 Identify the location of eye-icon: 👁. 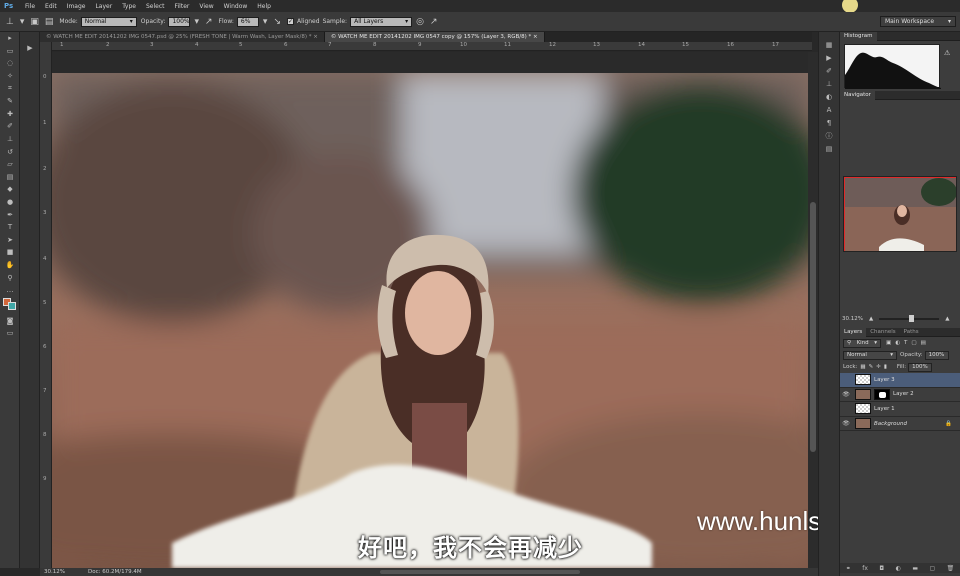
(846, 423).